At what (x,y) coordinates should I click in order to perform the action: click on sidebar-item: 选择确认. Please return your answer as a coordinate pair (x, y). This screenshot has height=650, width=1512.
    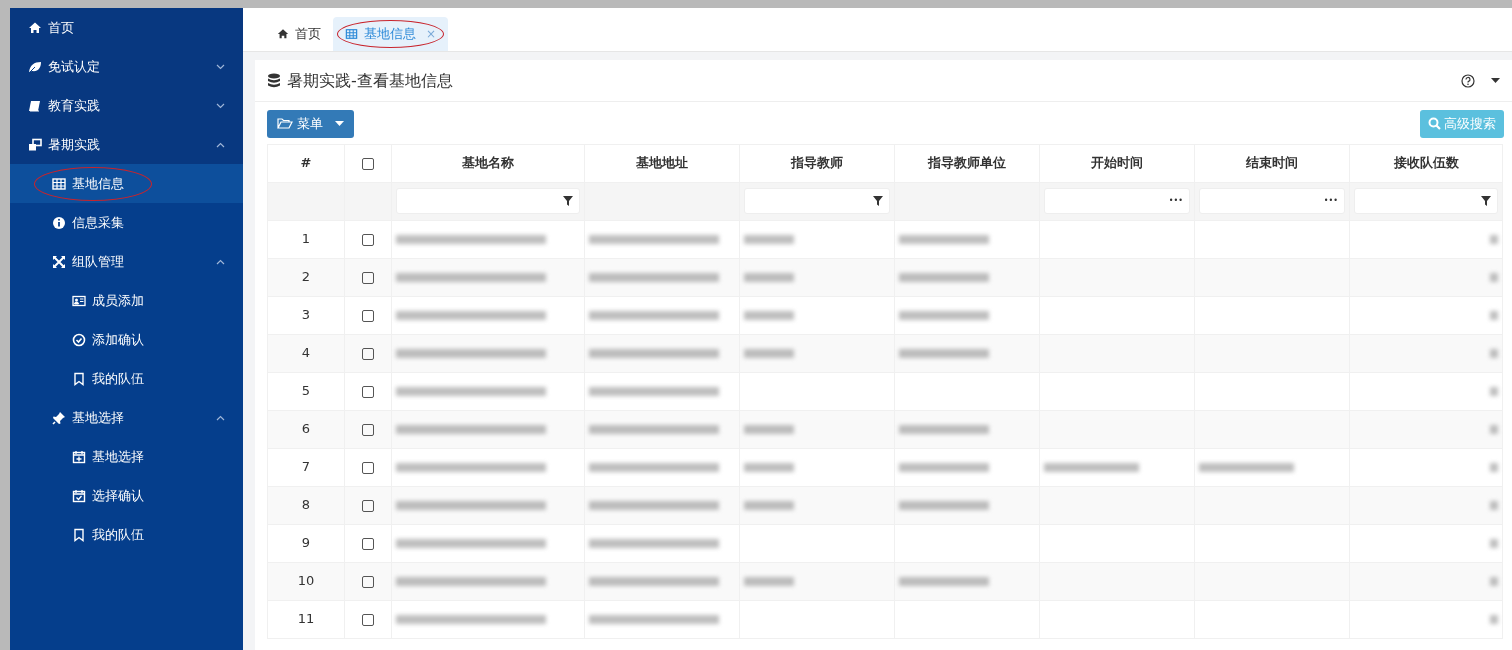
    Looking at the image, I should click on (126, 495).